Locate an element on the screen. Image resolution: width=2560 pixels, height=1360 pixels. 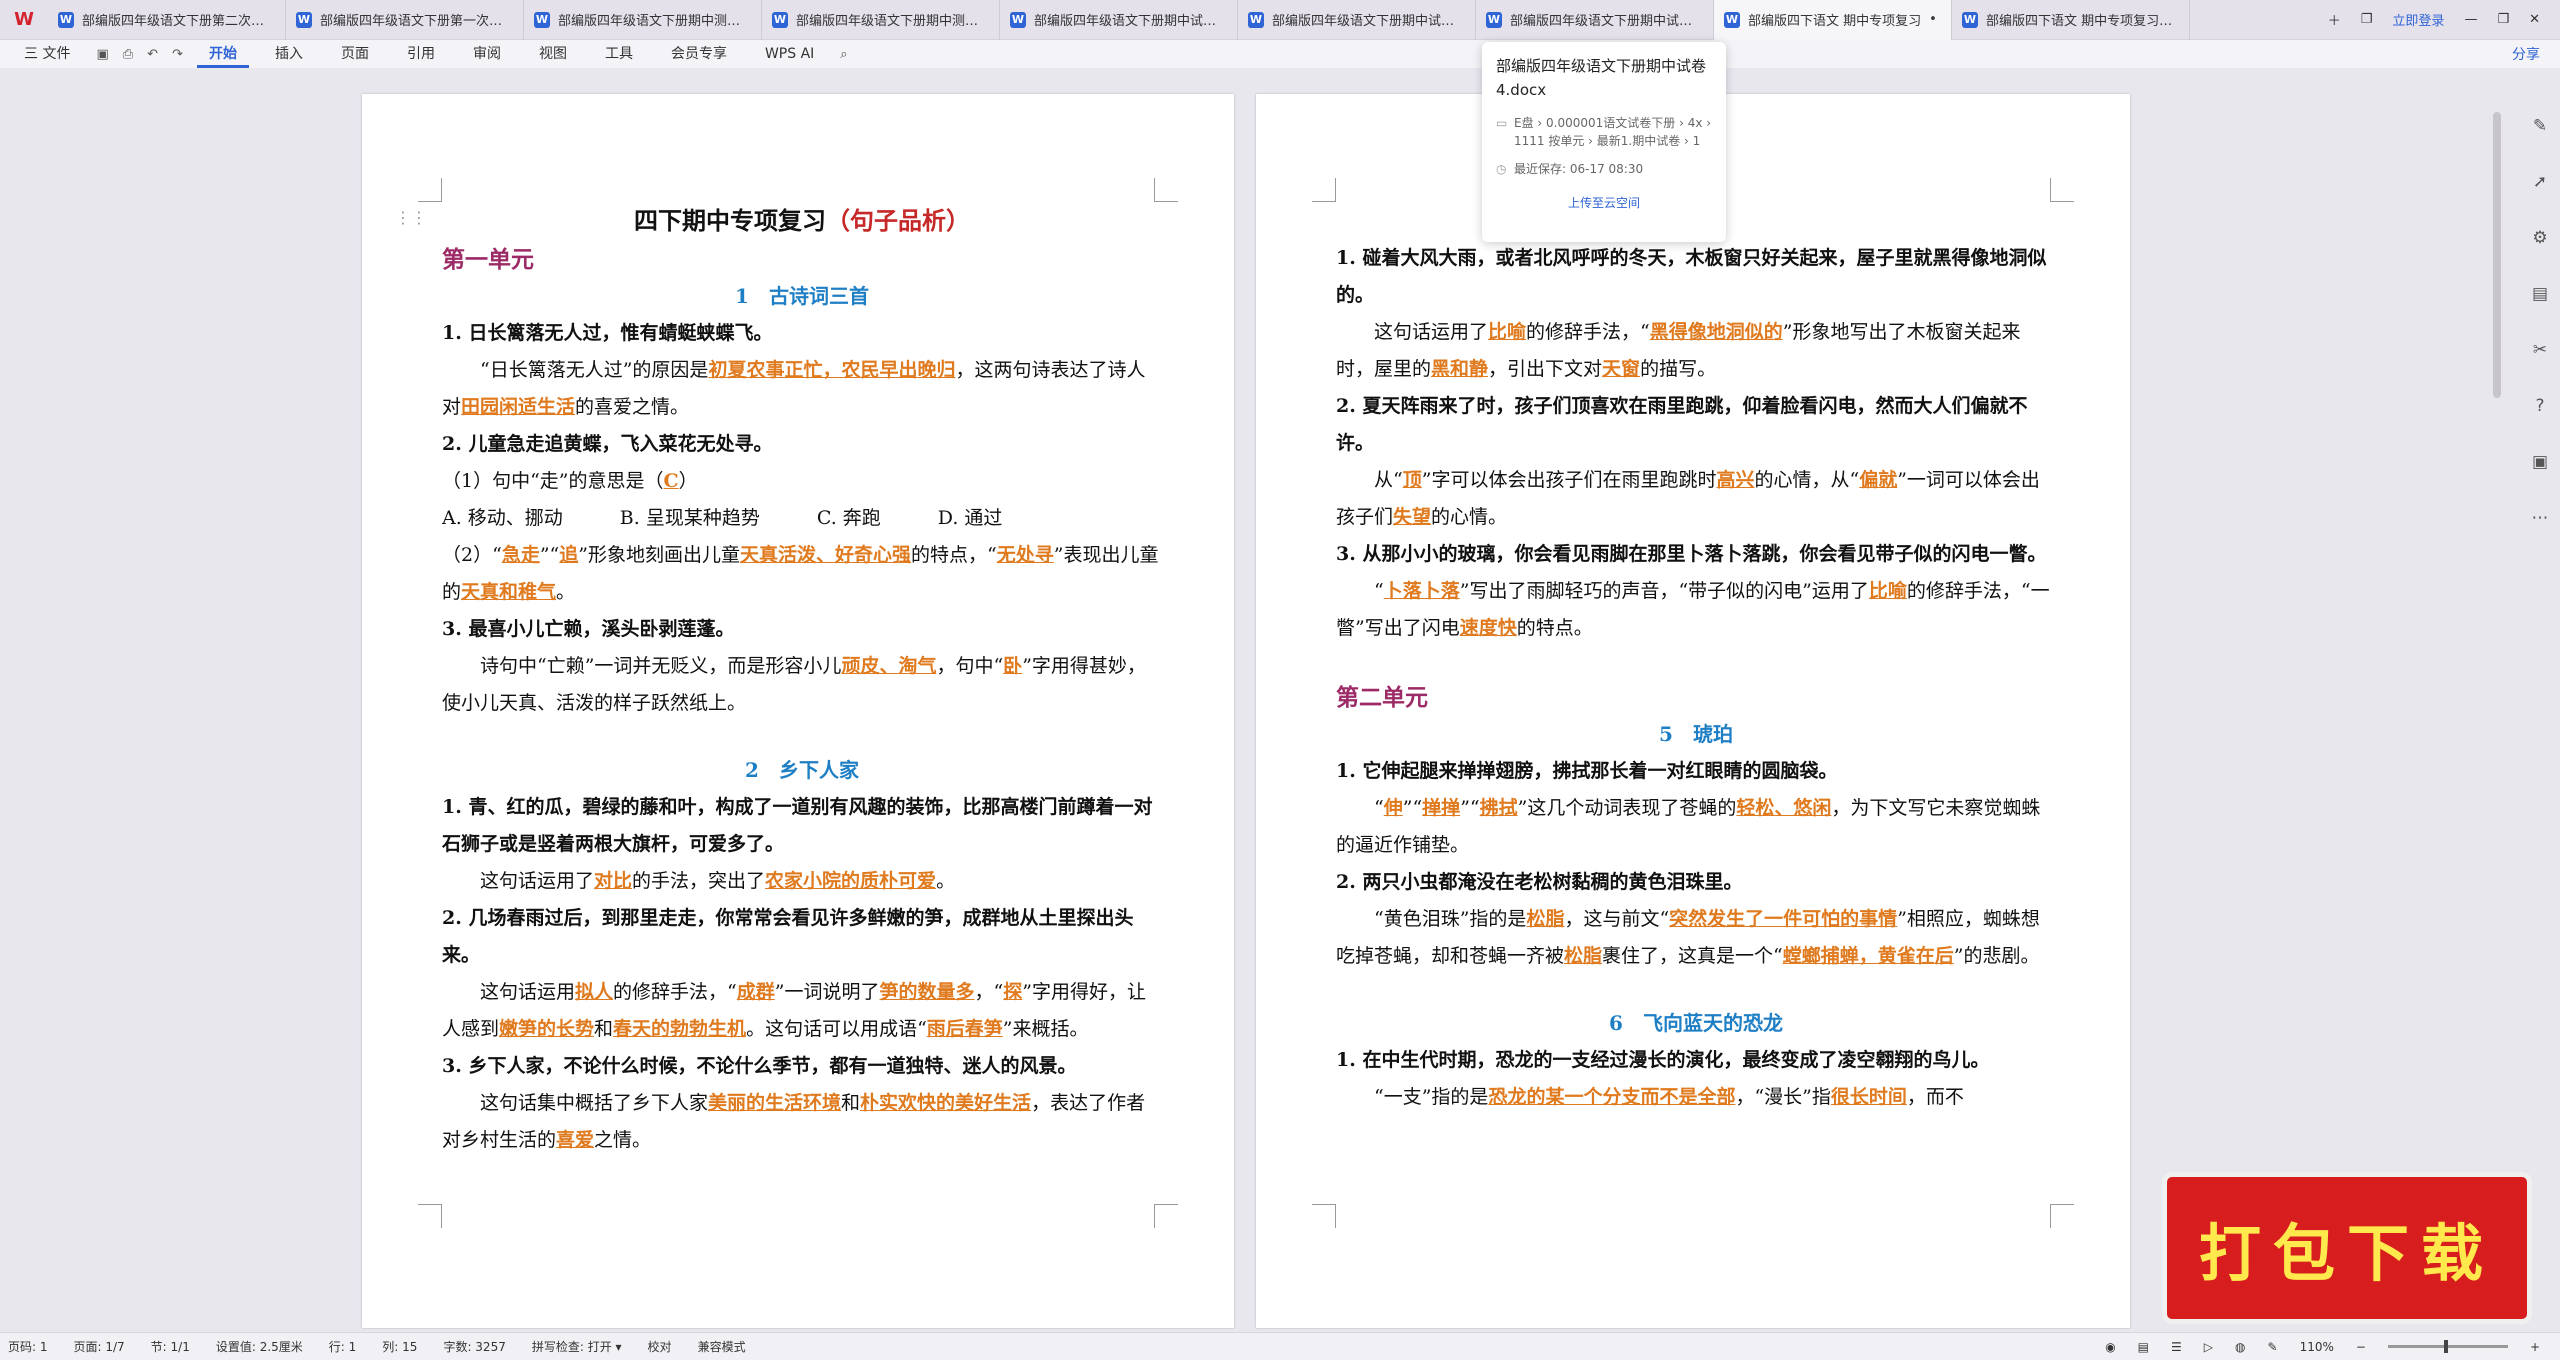
upload-cloud-link: 上传至云空间 is located at coordinates (1604, 202).